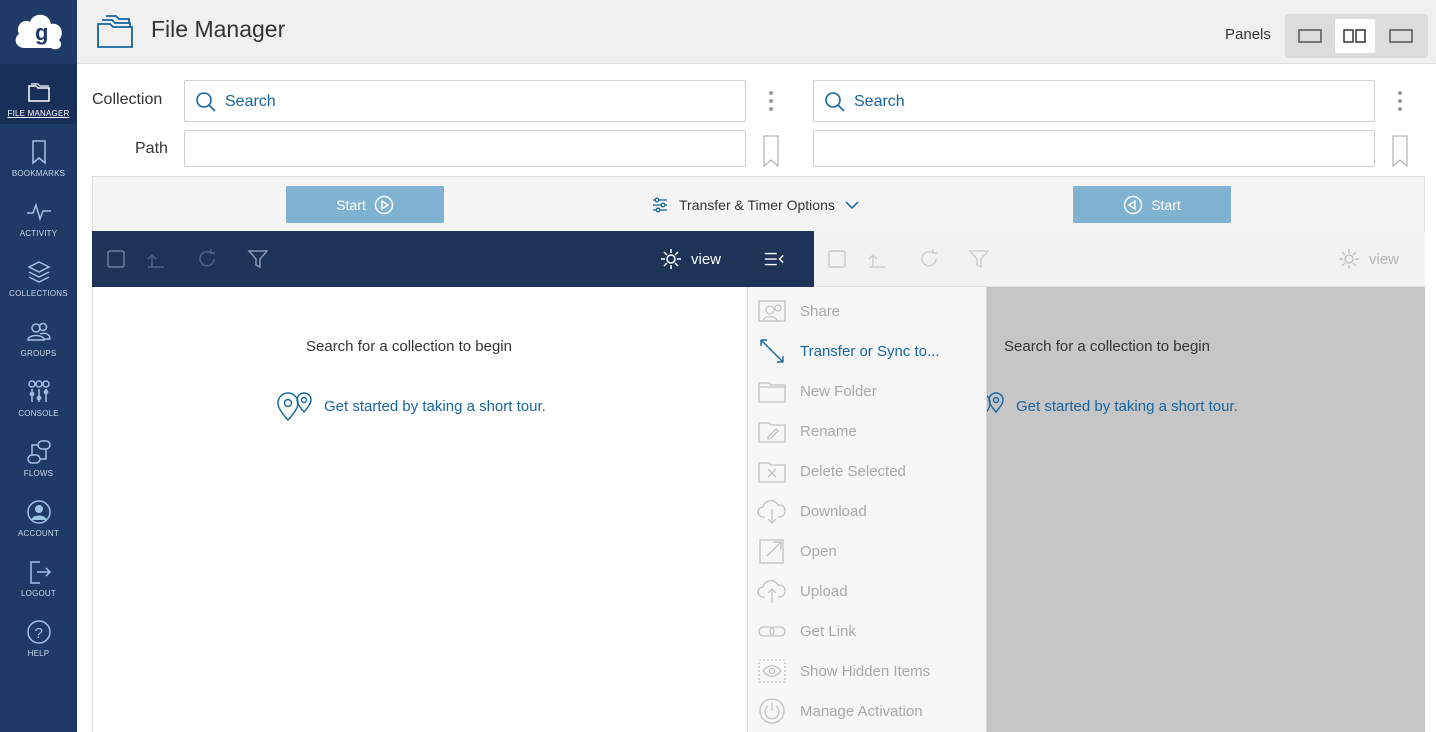  Describe the element at coordinates (867, 311) in the screenshot. I see `menu-item-share: Share` at that location.